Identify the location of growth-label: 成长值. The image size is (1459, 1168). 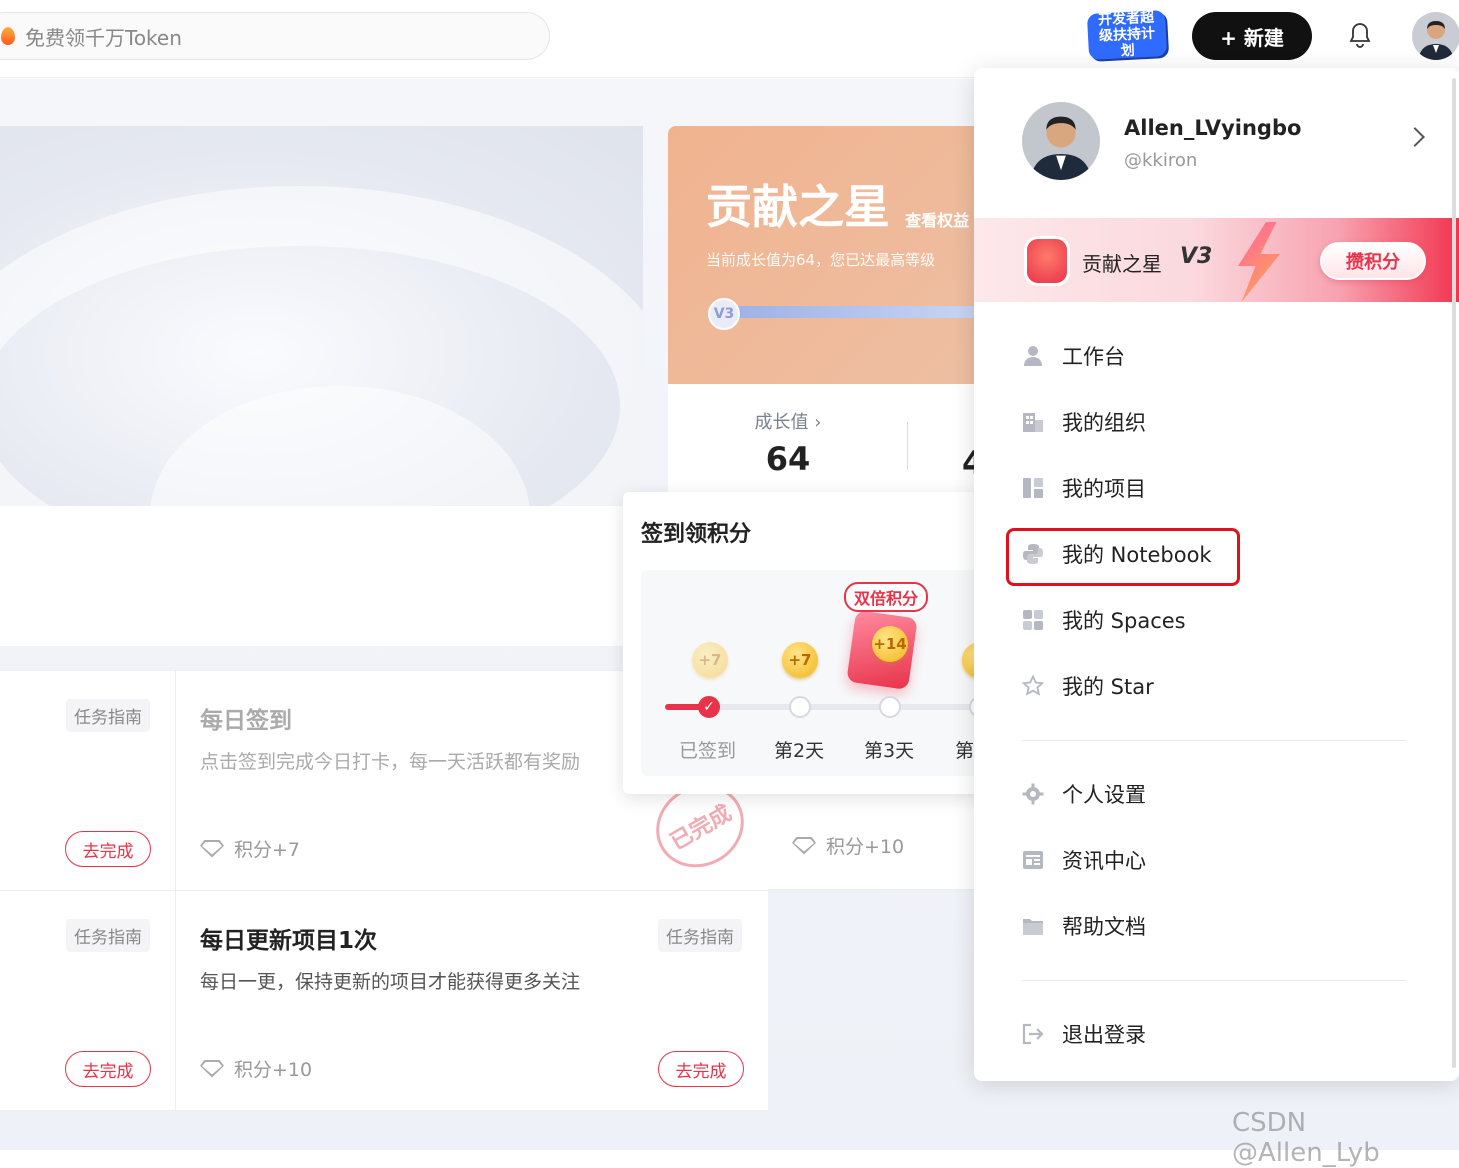
(781, 422).